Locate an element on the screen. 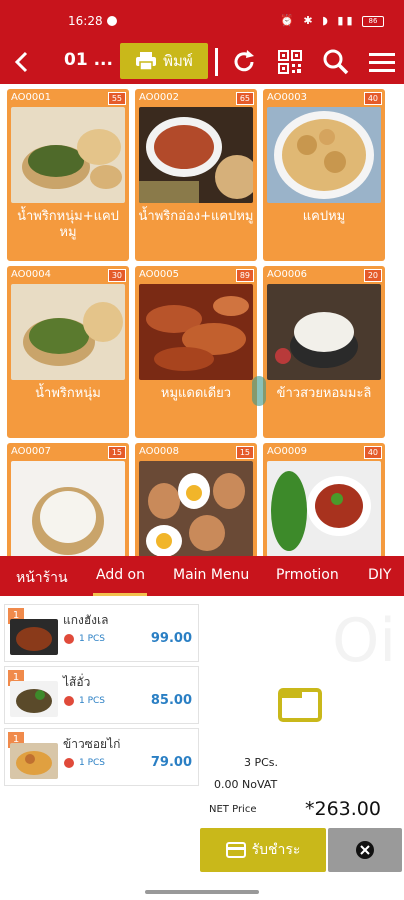 This screenshot has width=404, height=900. order-item-name: ข้าวซอยไก่ is located at coordinates (92, 744).